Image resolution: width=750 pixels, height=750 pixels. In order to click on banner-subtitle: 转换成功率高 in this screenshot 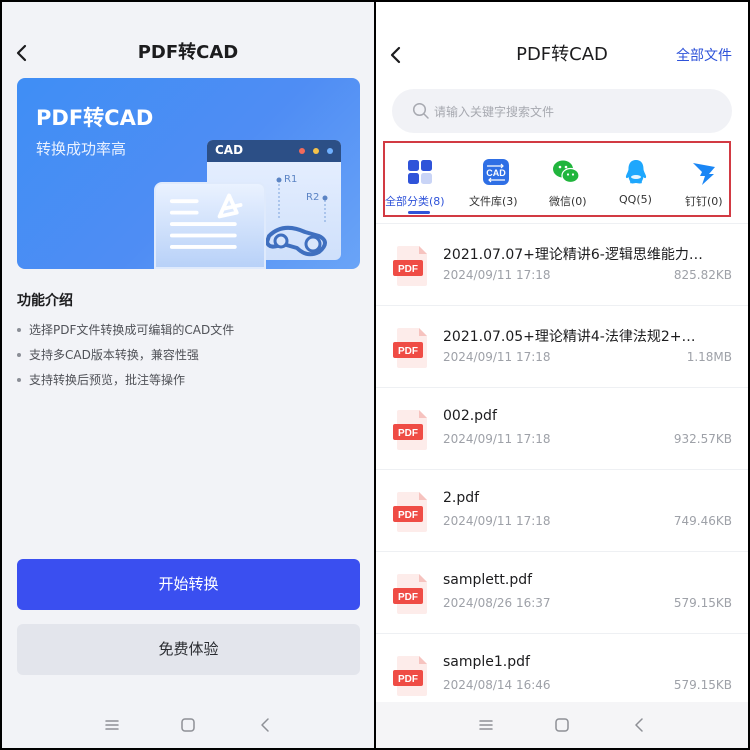, I will do `click(81, 149)`.